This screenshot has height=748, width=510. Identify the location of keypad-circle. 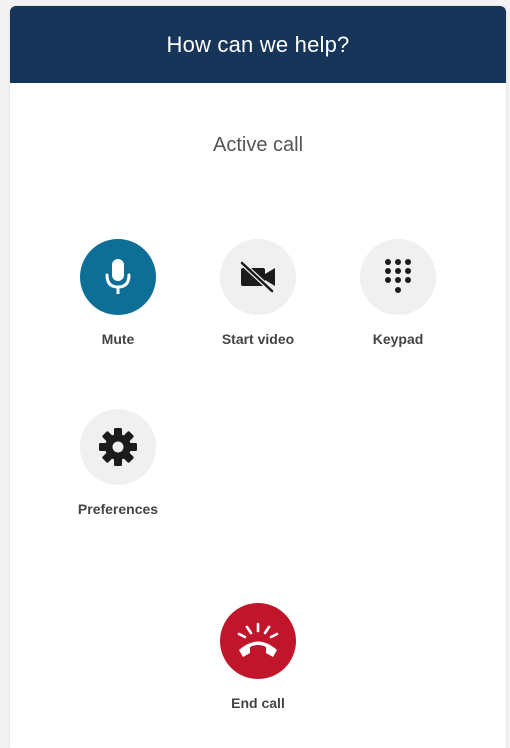
(398, 277).